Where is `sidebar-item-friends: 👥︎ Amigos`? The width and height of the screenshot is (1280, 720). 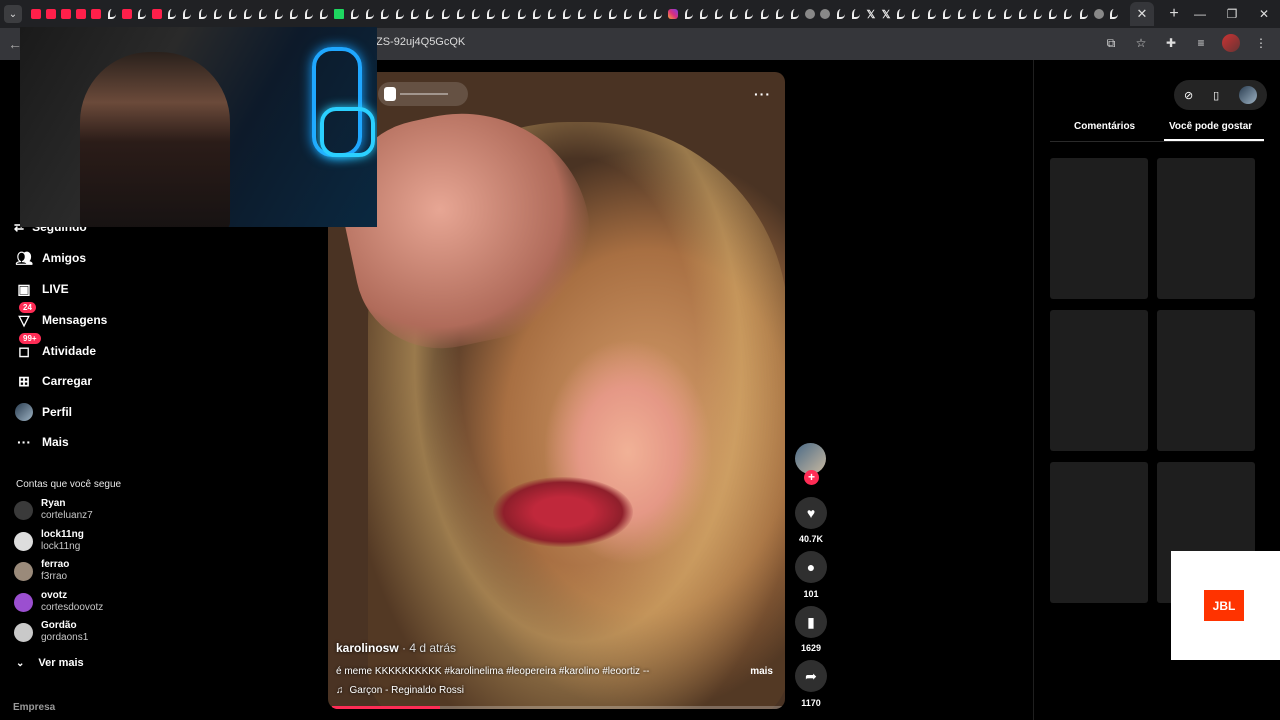 sidebar-item-friends: 👥︎ Amigos is located at coordinates (50, 258).